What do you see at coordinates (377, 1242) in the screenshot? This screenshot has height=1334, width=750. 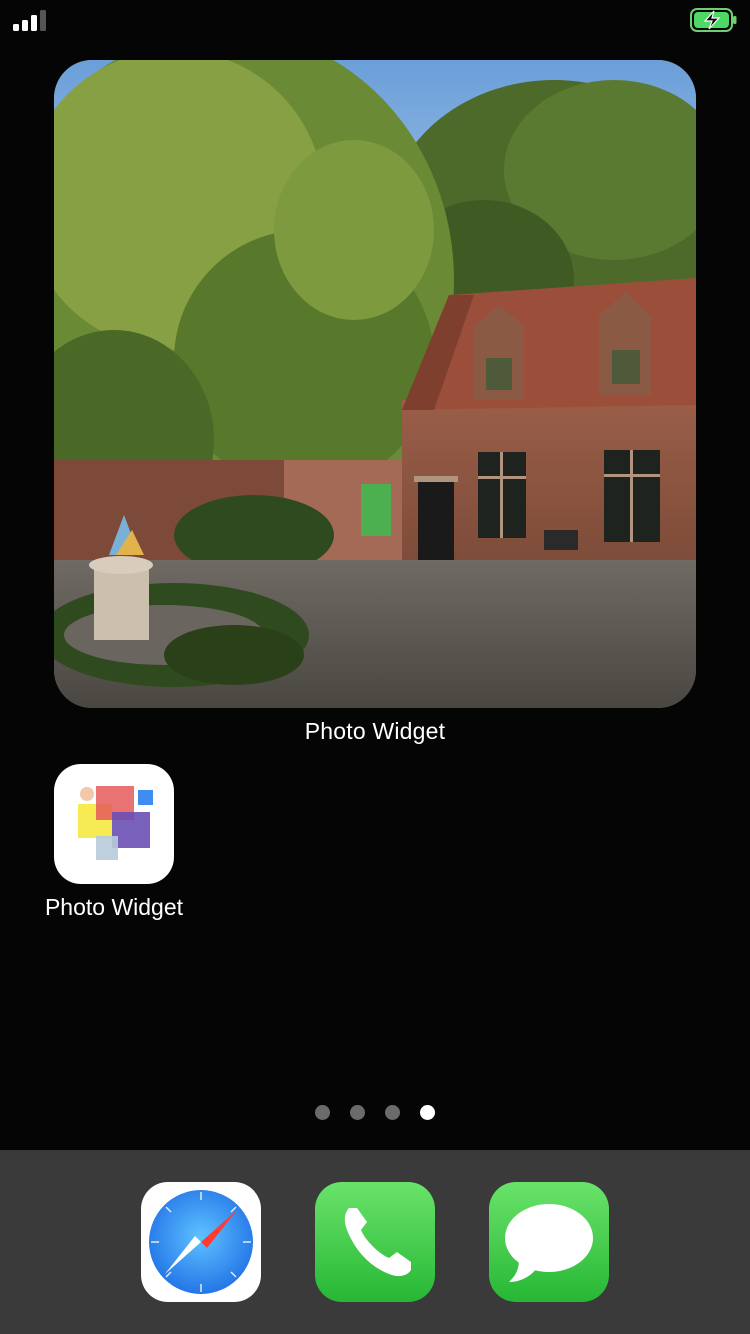 I see `phone-handset-icon` at bounding box center [377, 1242].